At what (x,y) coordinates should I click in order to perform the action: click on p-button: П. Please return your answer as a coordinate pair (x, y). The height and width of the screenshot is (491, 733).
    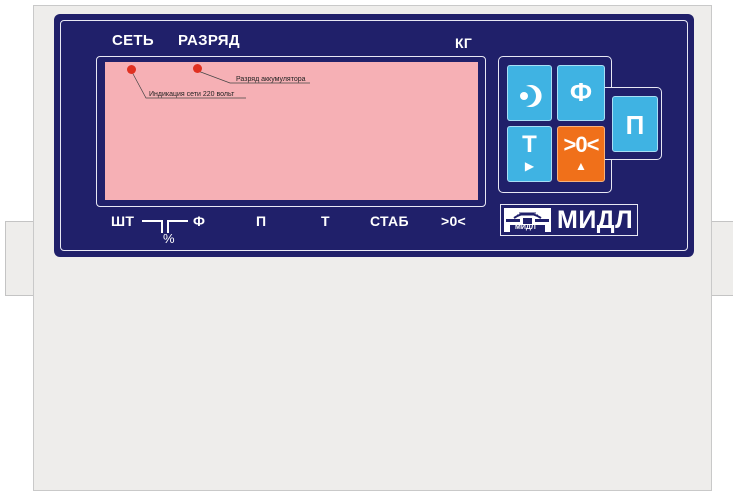
    Looking at the image, I should click on (635, 124).